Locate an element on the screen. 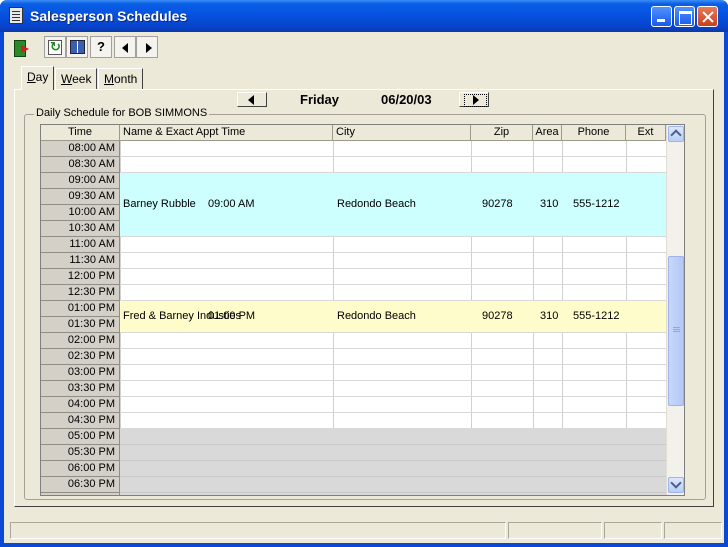  scroll-thumb is located at coordinates (676, 331).